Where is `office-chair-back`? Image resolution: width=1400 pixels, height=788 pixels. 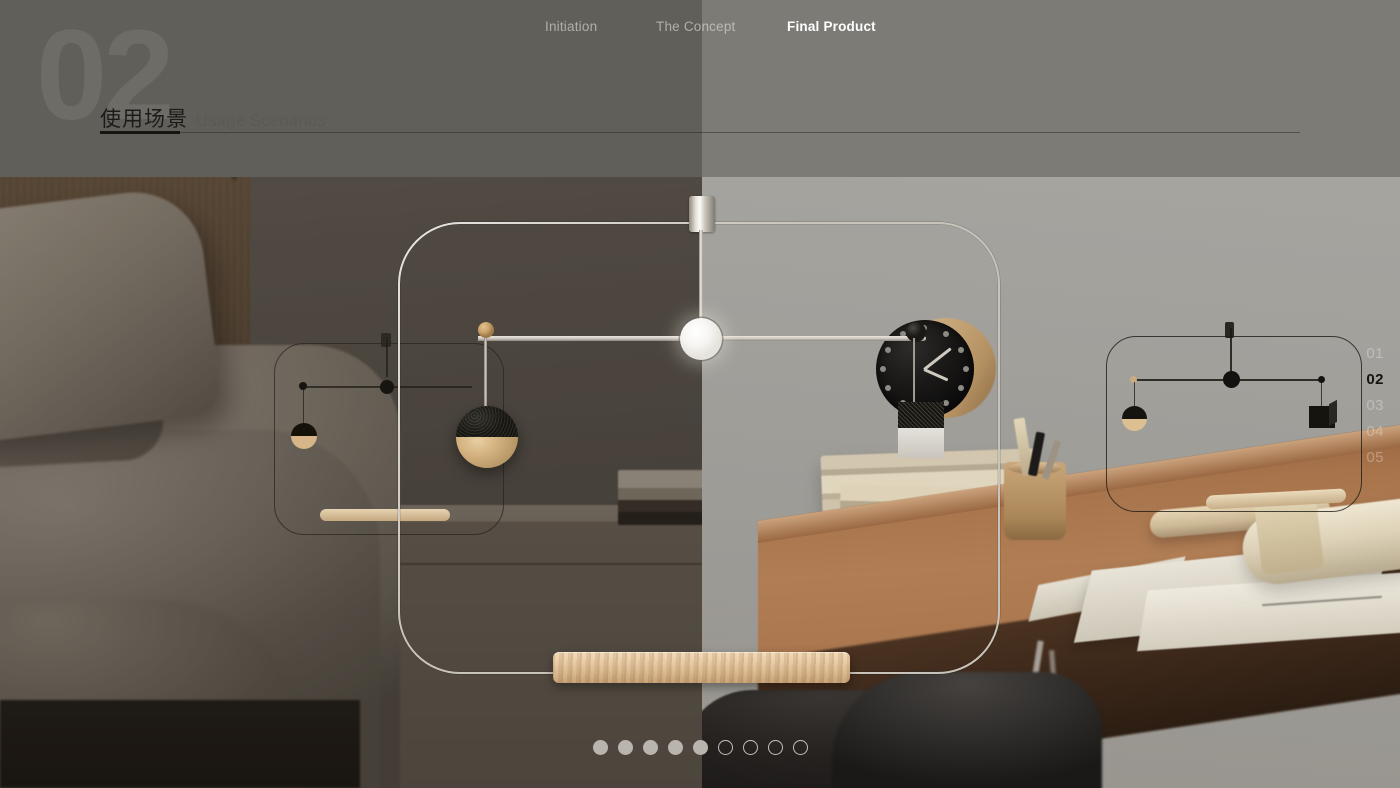 office-chair-back is located at coordinates (967, 730).